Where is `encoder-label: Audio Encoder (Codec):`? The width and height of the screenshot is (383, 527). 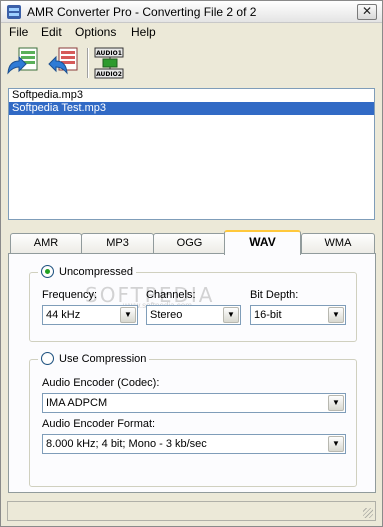 encoder-label: Audio Encoder (Codec): is located at coordinates (101, 383).